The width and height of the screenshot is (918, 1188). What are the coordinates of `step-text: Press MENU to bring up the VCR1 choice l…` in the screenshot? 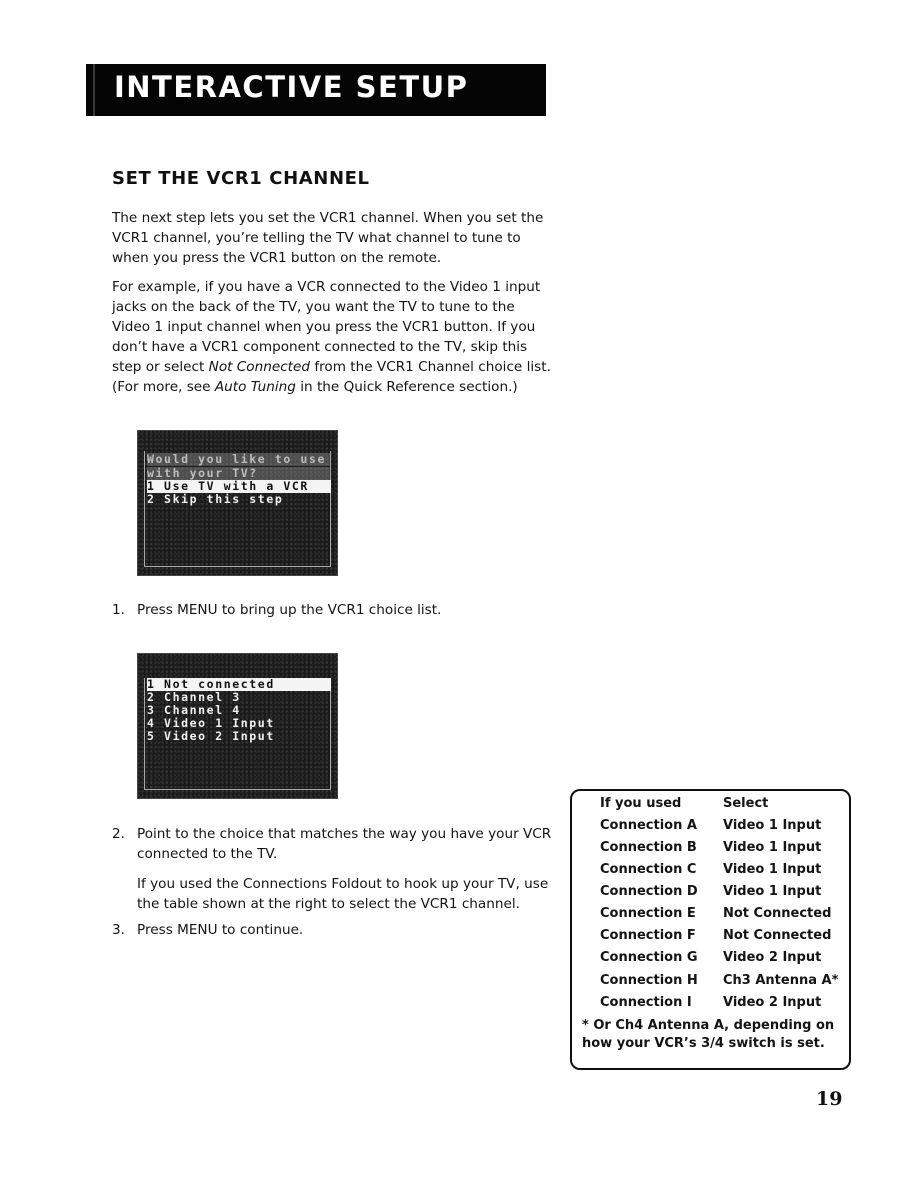 It's located at (289, 610).